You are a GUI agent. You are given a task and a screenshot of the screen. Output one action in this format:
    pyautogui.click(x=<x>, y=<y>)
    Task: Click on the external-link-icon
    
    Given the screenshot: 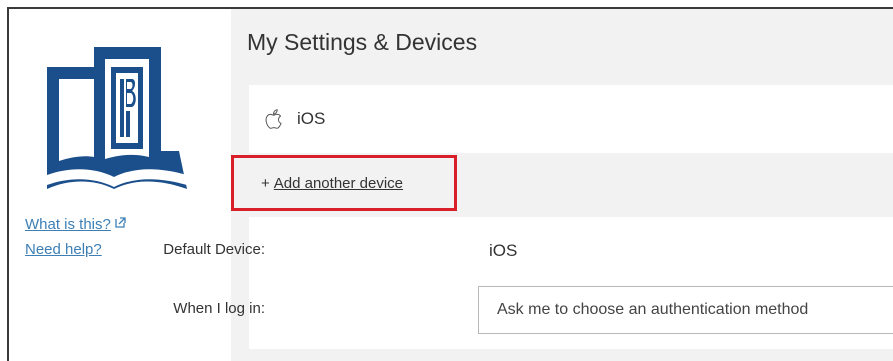 What is the action you would take?
    pyautogui.click(x=120, y=222)
    